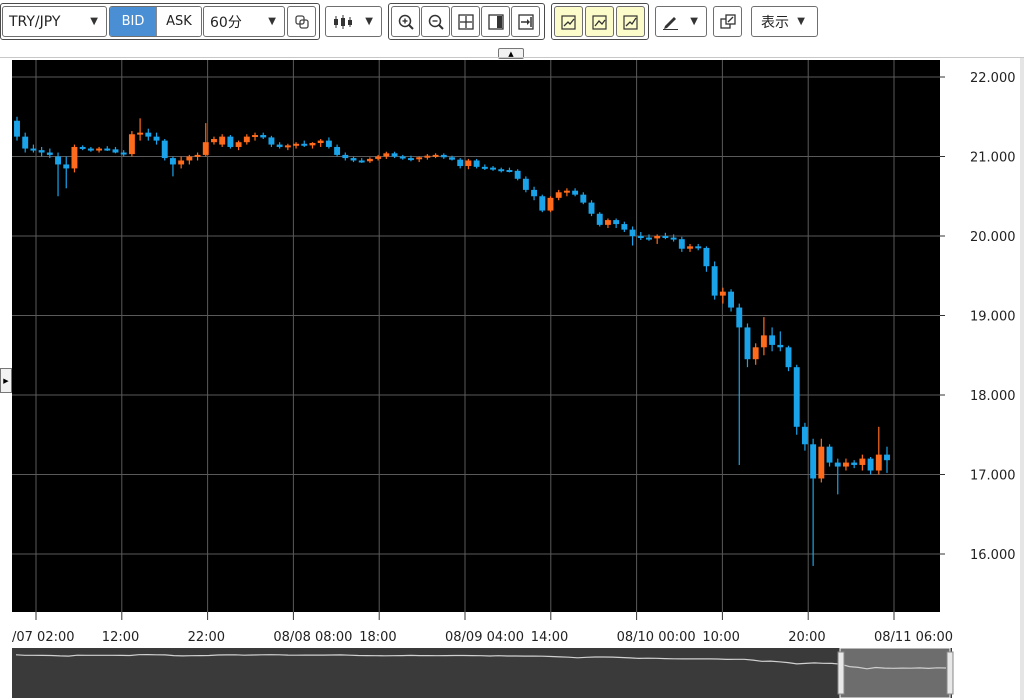  What do you see at coordinates (775, 22) in the screenshot?
I see `view-label: 表示` at bounding box center [775, 22].